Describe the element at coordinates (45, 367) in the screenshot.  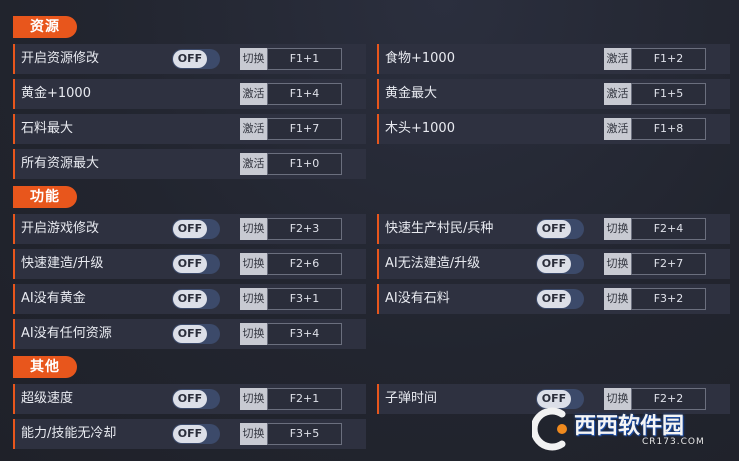
I see `section-title-other: 其他` at that location.